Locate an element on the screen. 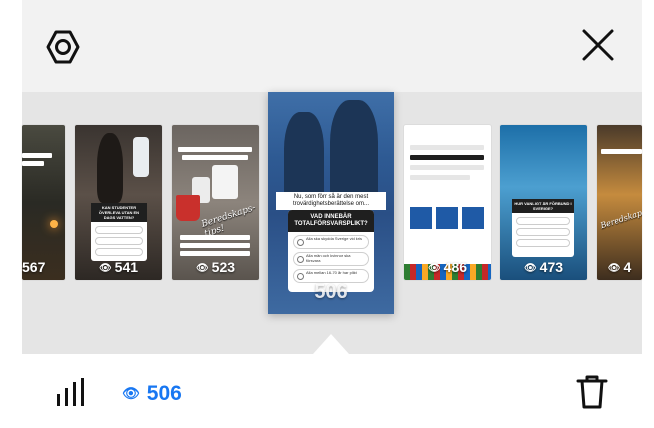  poll-option: Alla ska skydda Sverige vid kris is located at coordinates (331, 242).